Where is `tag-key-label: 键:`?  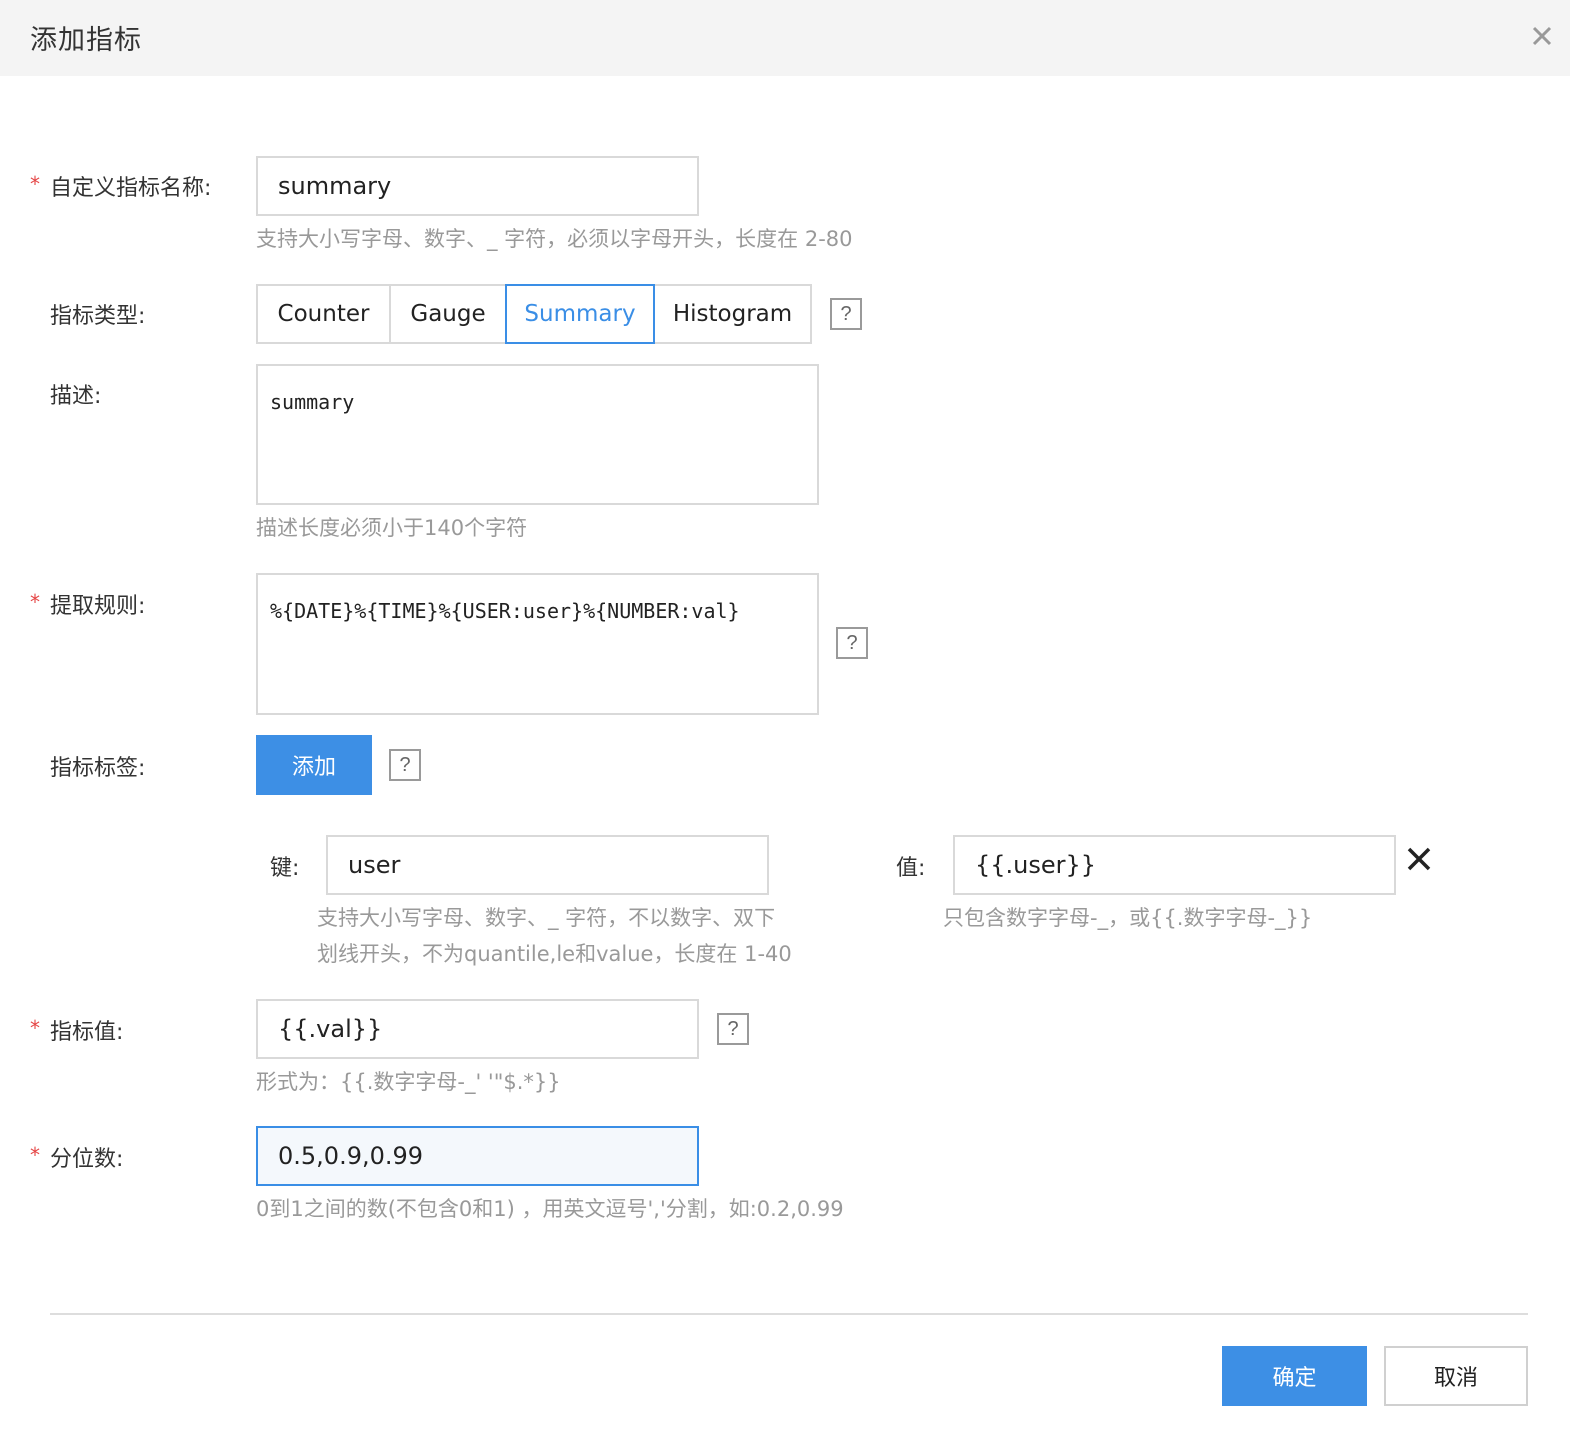 tag-key-label: 键: is located at coordinates (285, 868).